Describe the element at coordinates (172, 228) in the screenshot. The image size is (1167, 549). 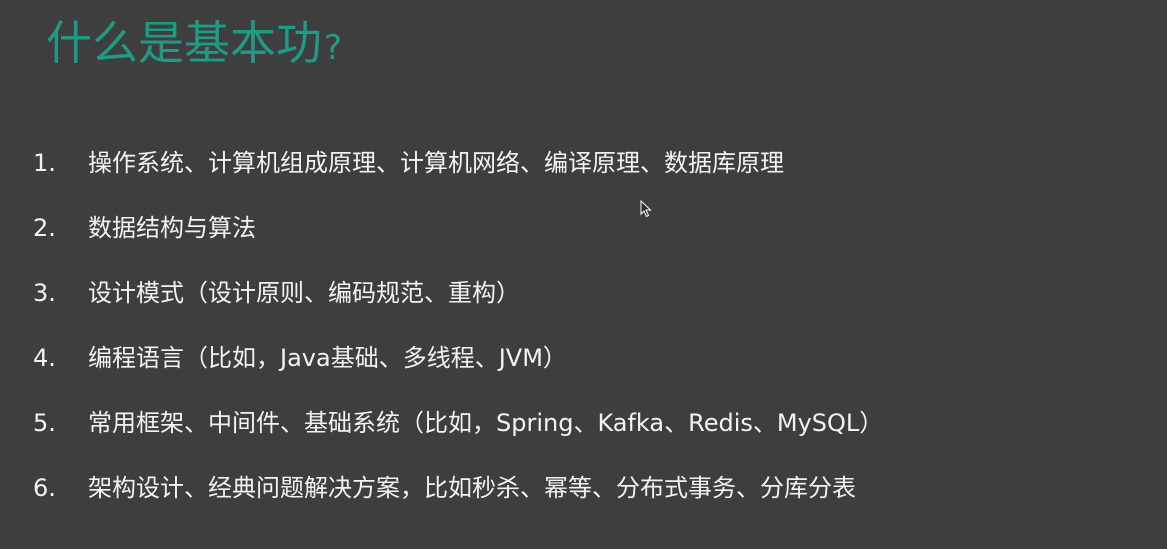
I see `list-item-text: 数据结构与算法` at that location.